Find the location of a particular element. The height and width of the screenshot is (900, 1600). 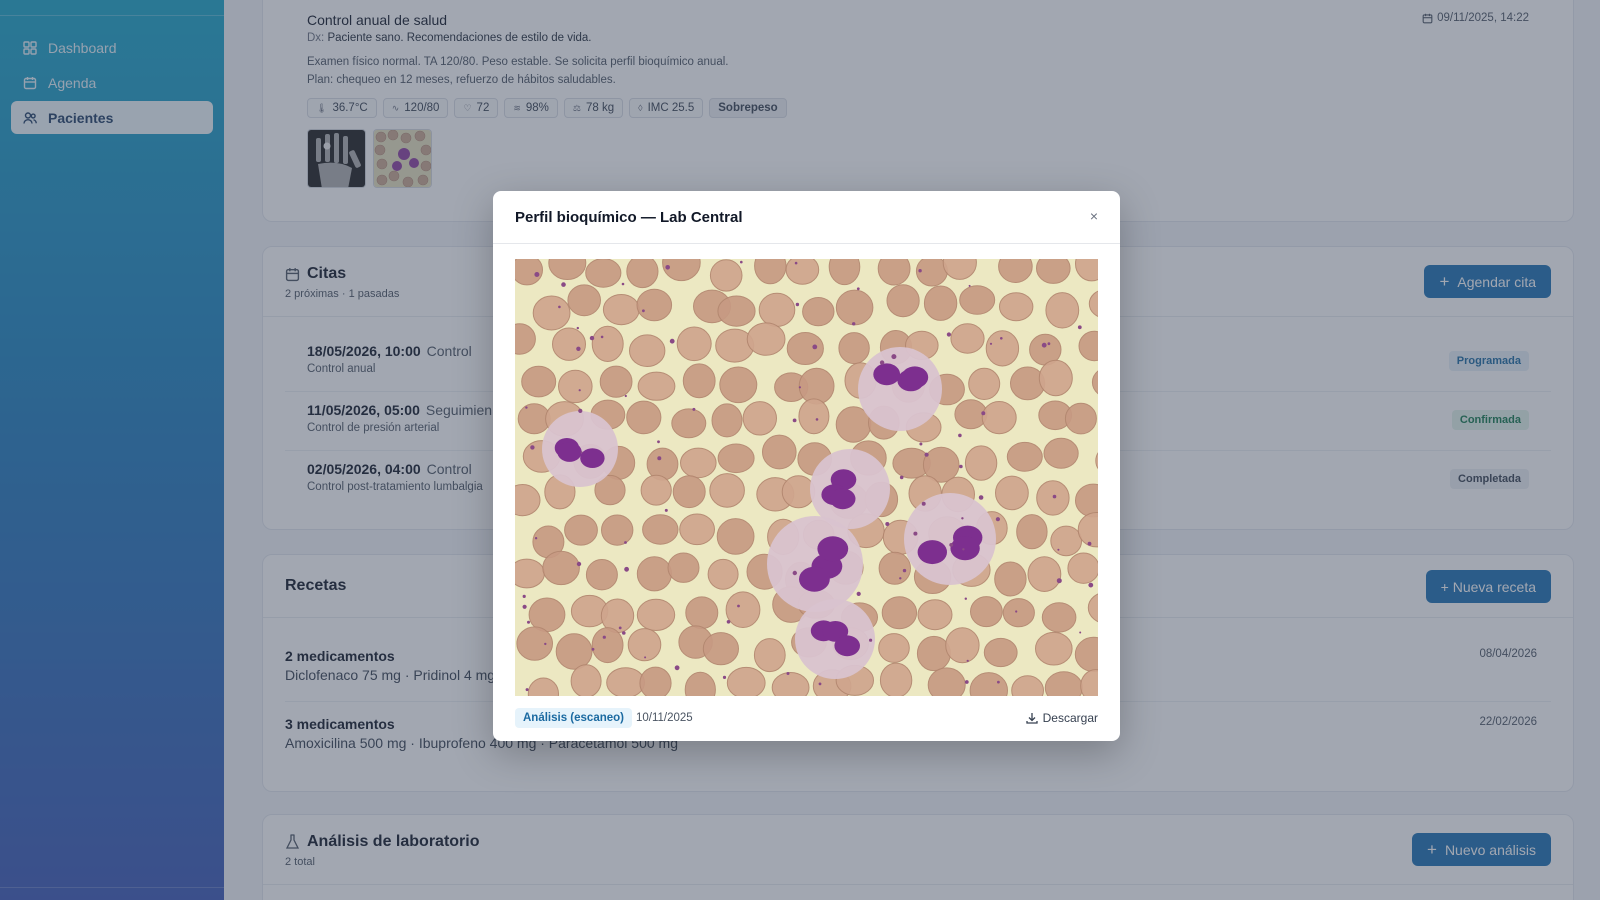

close-icon: × is located at coordinates (1094, 216).